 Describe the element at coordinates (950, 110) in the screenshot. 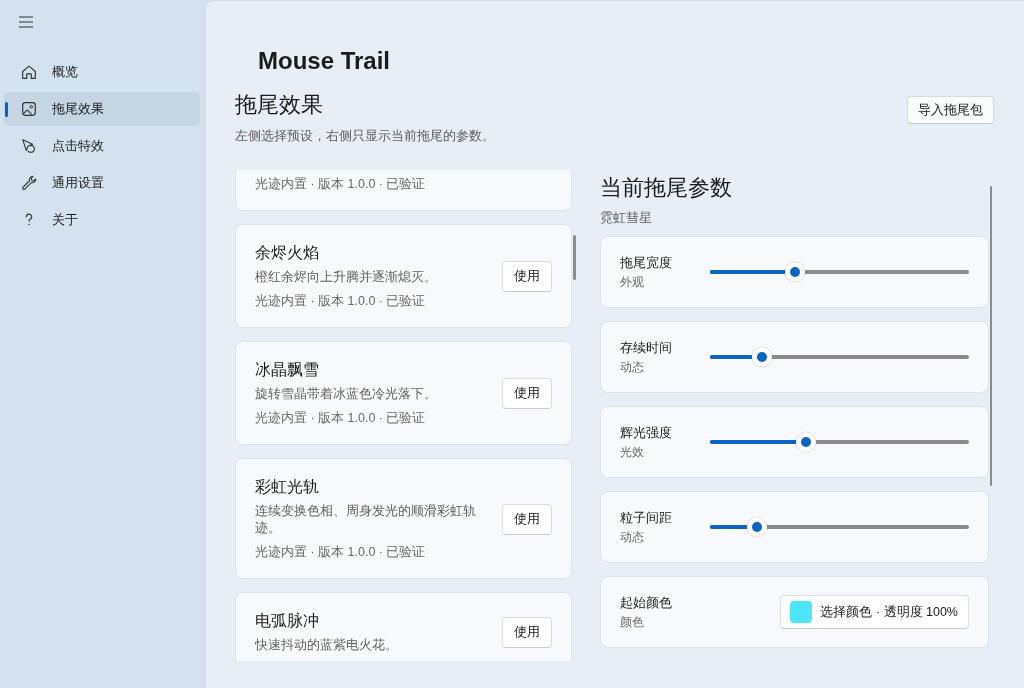

I see `import-button: 导入拖尾包` at that location.